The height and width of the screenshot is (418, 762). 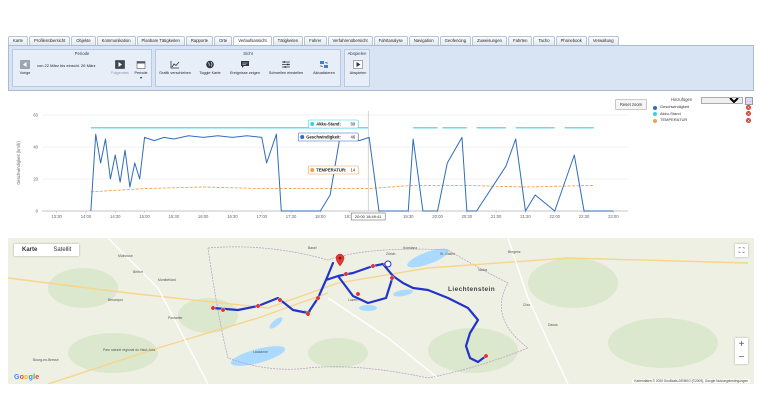 I want to click on tab-objekte: Objekte, so click(x=83, y=40).